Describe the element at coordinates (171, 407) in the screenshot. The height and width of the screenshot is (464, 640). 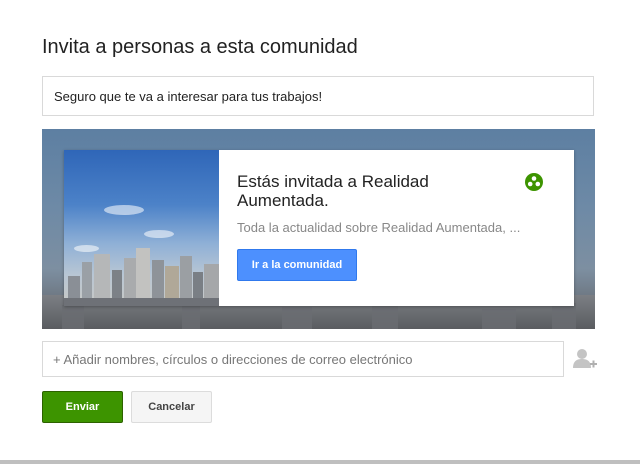
I see `cancel-button: Cancelar` at that location.